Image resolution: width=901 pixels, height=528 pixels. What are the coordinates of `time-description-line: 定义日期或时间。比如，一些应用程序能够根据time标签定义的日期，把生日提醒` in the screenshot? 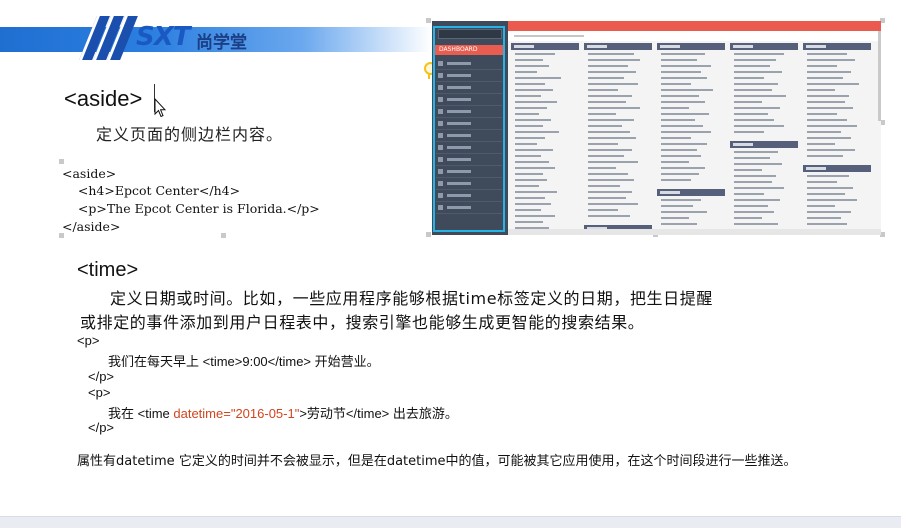 It's located at (411, 298).